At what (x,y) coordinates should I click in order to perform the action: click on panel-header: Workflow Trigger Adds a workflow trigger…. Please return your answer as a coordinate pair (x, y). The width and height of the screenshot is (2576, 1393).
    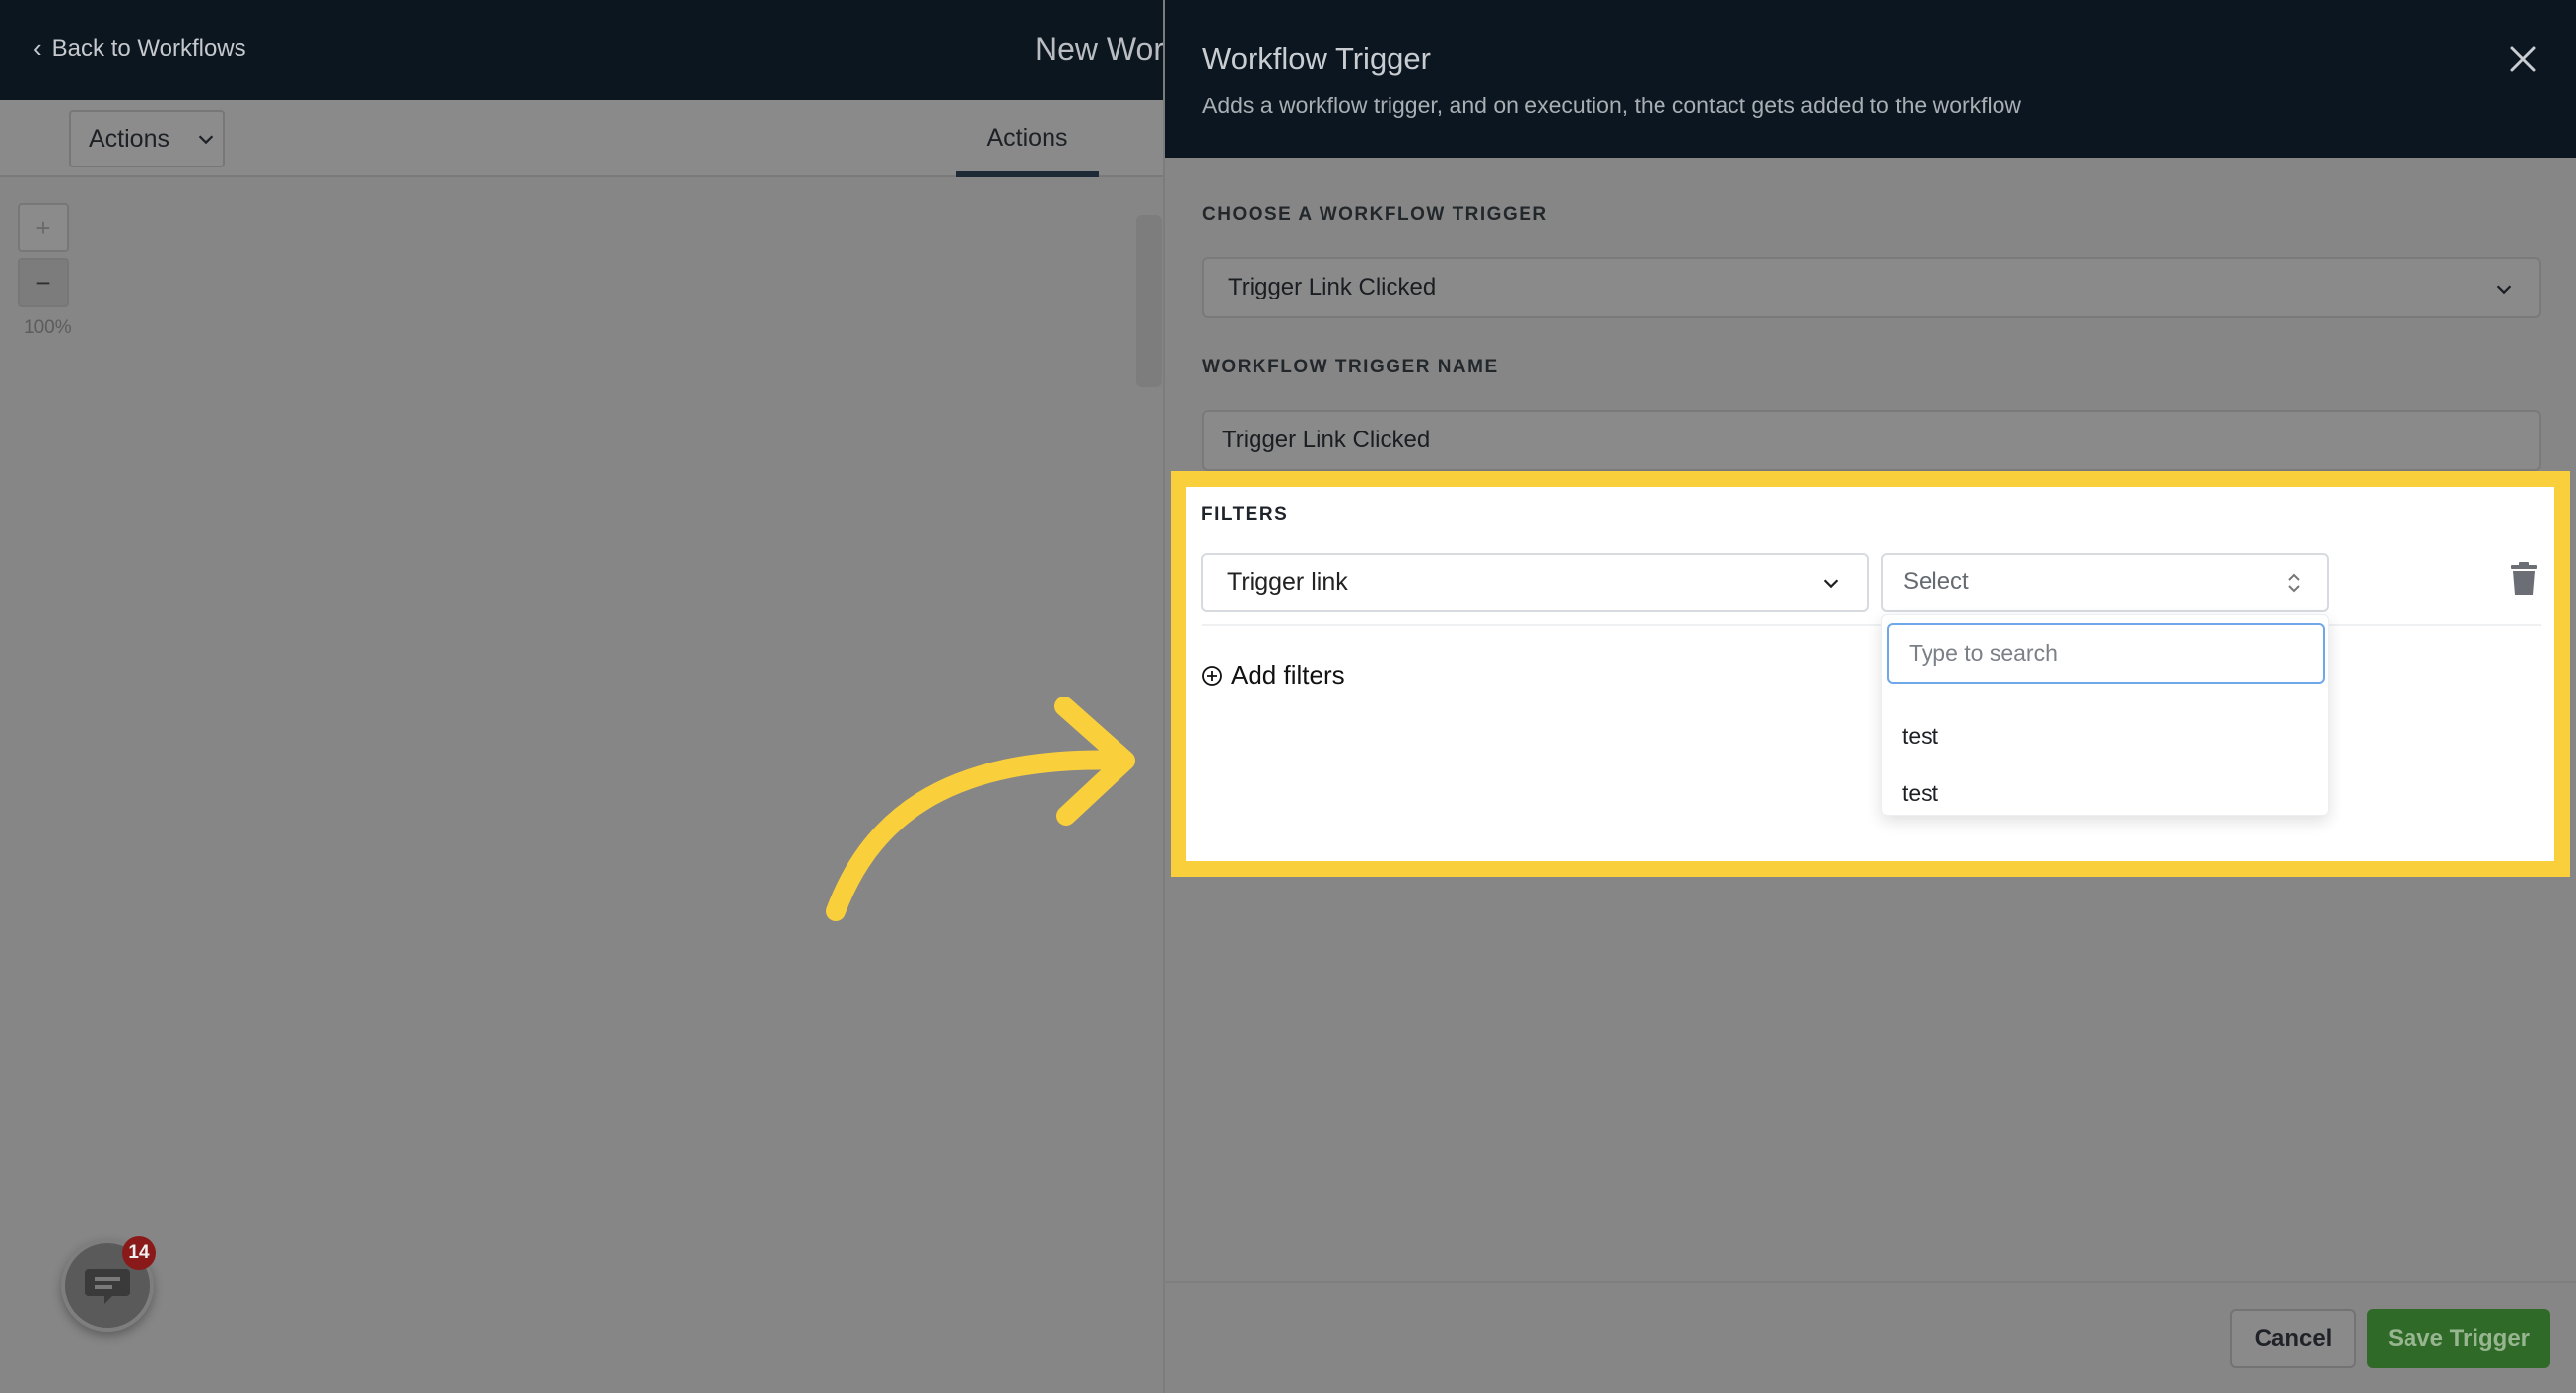
    Looking at the image, I should click on (1870, 79).